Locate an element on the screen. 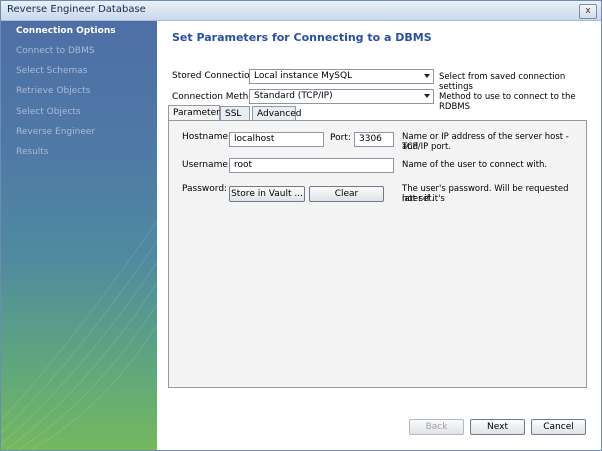  step-connection-options: Connection Options is located at coordinates (66, 31).